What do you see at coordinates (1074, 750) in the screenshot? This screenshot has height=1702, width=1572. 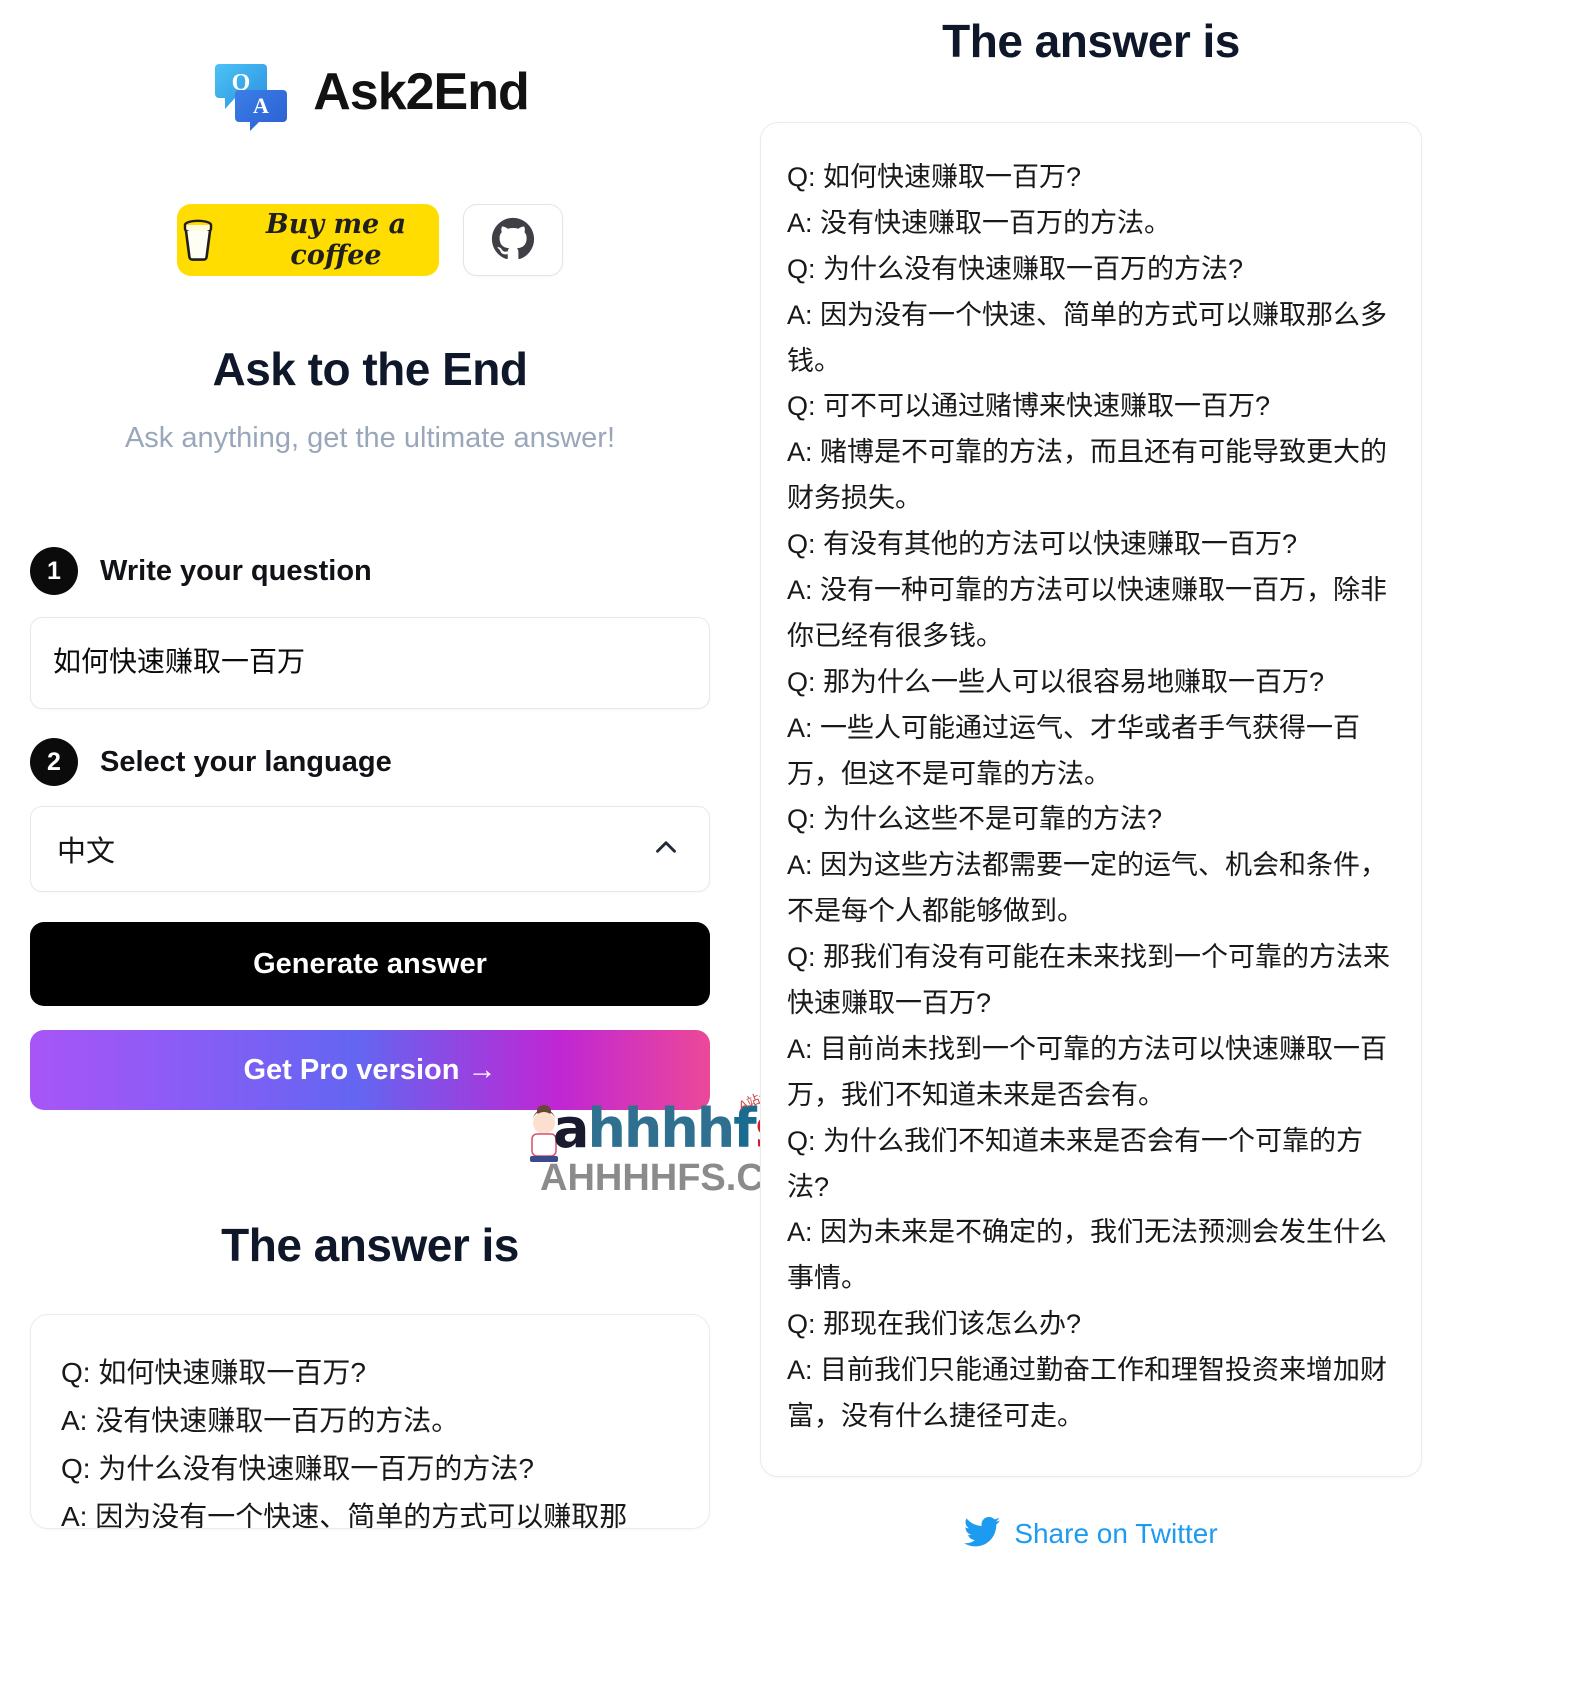 I see `qa-line: A: 一些人可能通过运气、才华或者手气获得一百万，但这不是可靠的方法。` at bounding box center [1074, 750].